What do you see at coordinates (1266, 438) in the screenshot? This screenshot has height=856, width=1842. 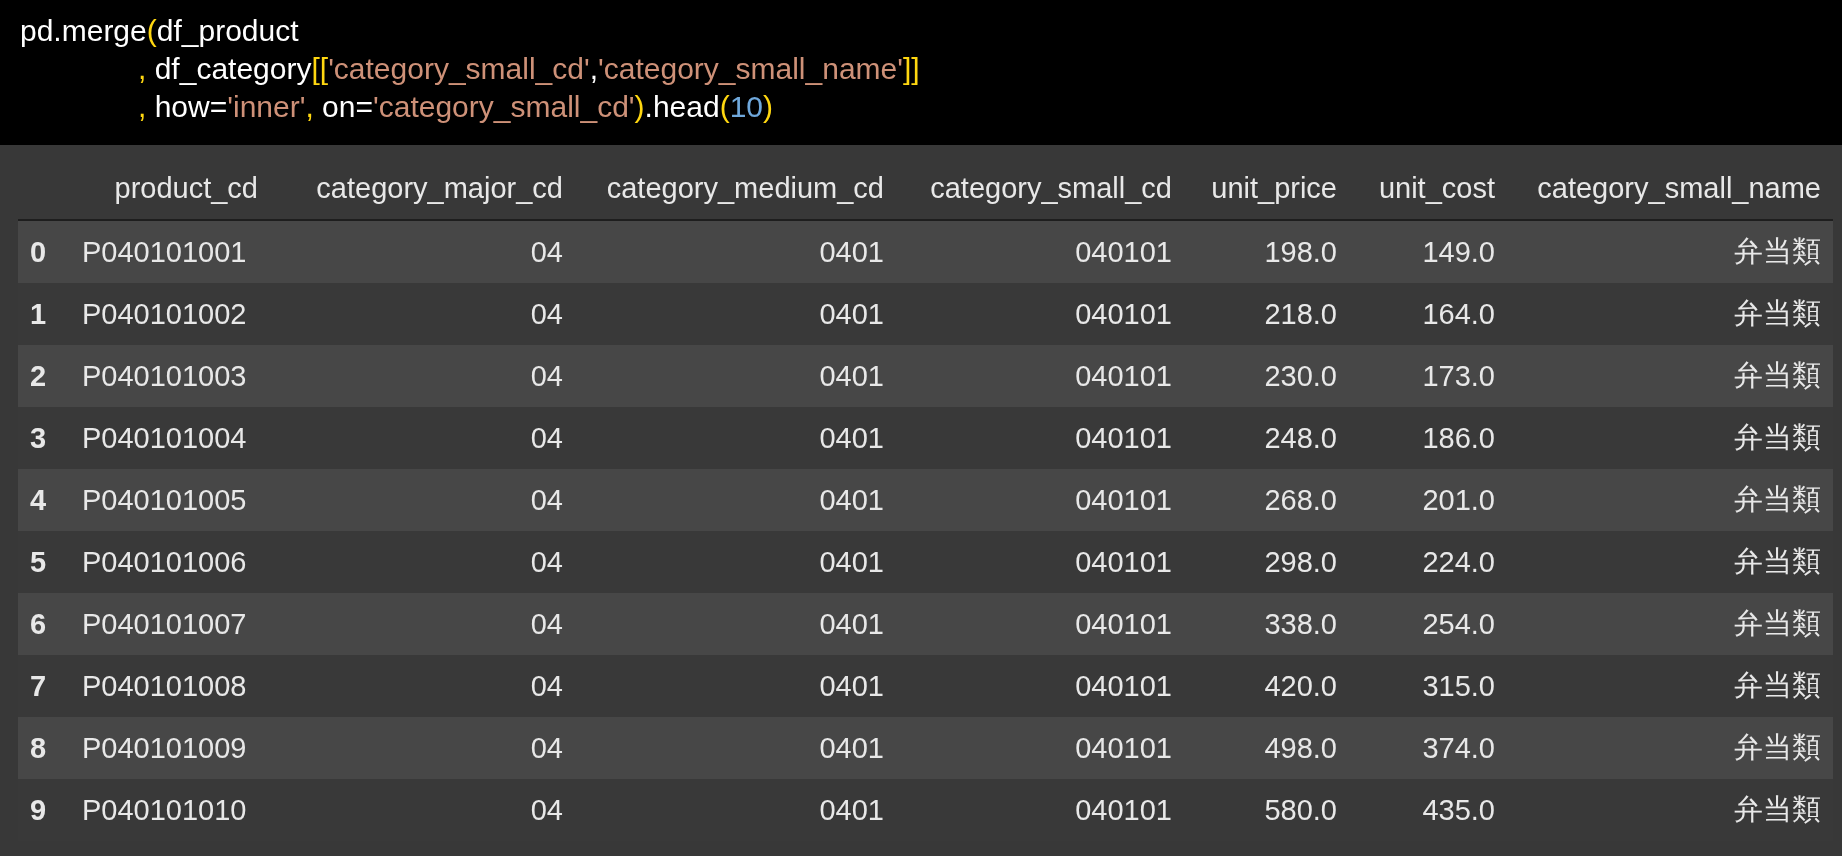 I see `table-cell: 248.0` at bounding box center [1266, 438].